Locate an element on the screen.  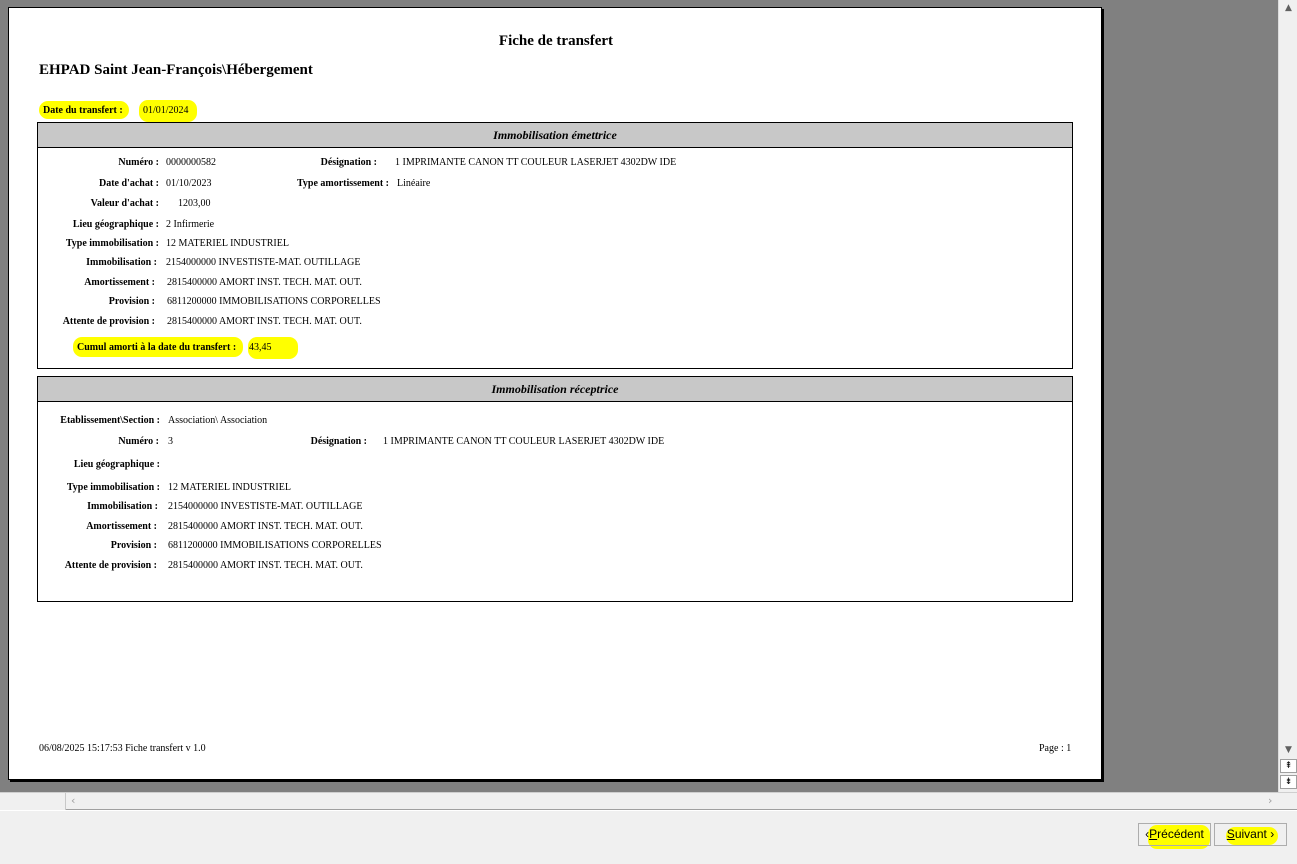
provision-value: 6811200000 IMMOBILISATIONS CORPORELLES is located at coordinates (274, 301).